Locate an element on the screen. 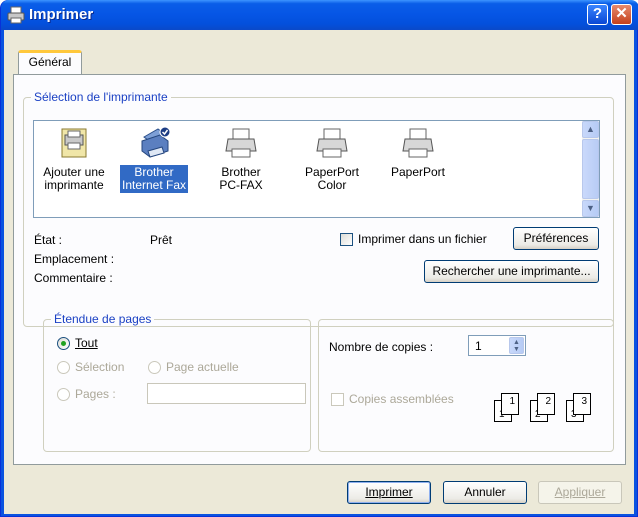  print-button: Imprimer is located at coordinates (389, 492).